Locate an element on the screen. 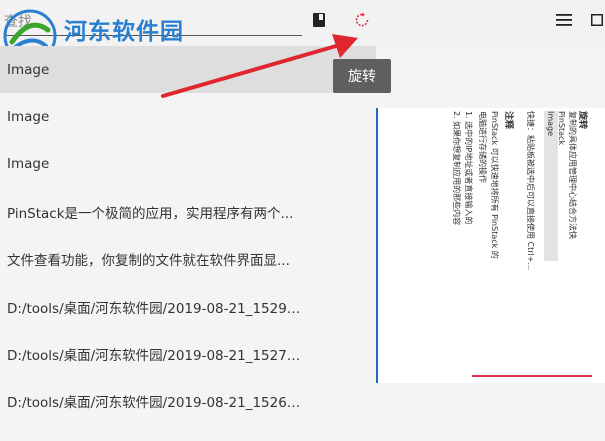 Image resolution: width=605 pixels, height=441 pixels. preview-line: PinStack is located at coordinates (561, 127).